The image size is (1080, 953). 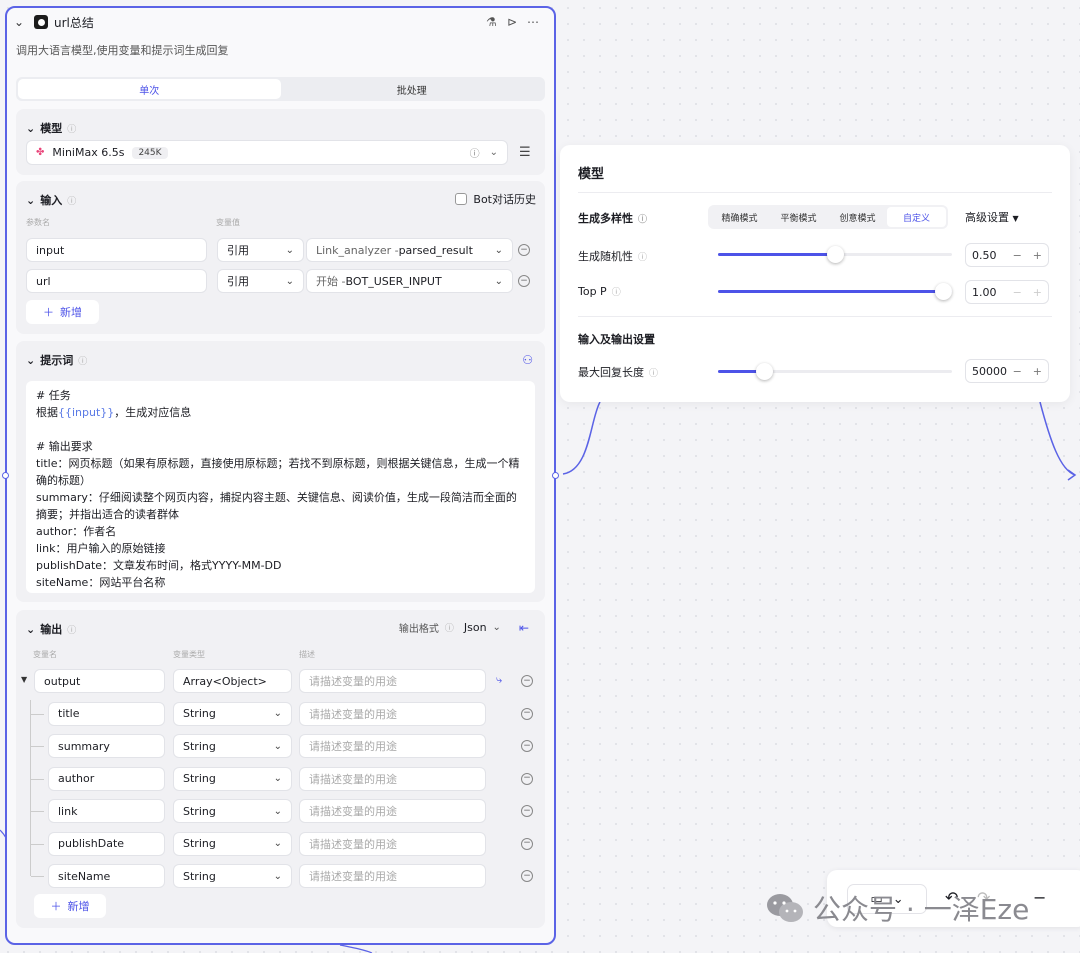 What do you see at coordinates (267, 152) in the screenshot?
I see `model-select: ✤ MiniMax 6.5s 245K ⓘ ⌄` at bounding box center [267, 152].